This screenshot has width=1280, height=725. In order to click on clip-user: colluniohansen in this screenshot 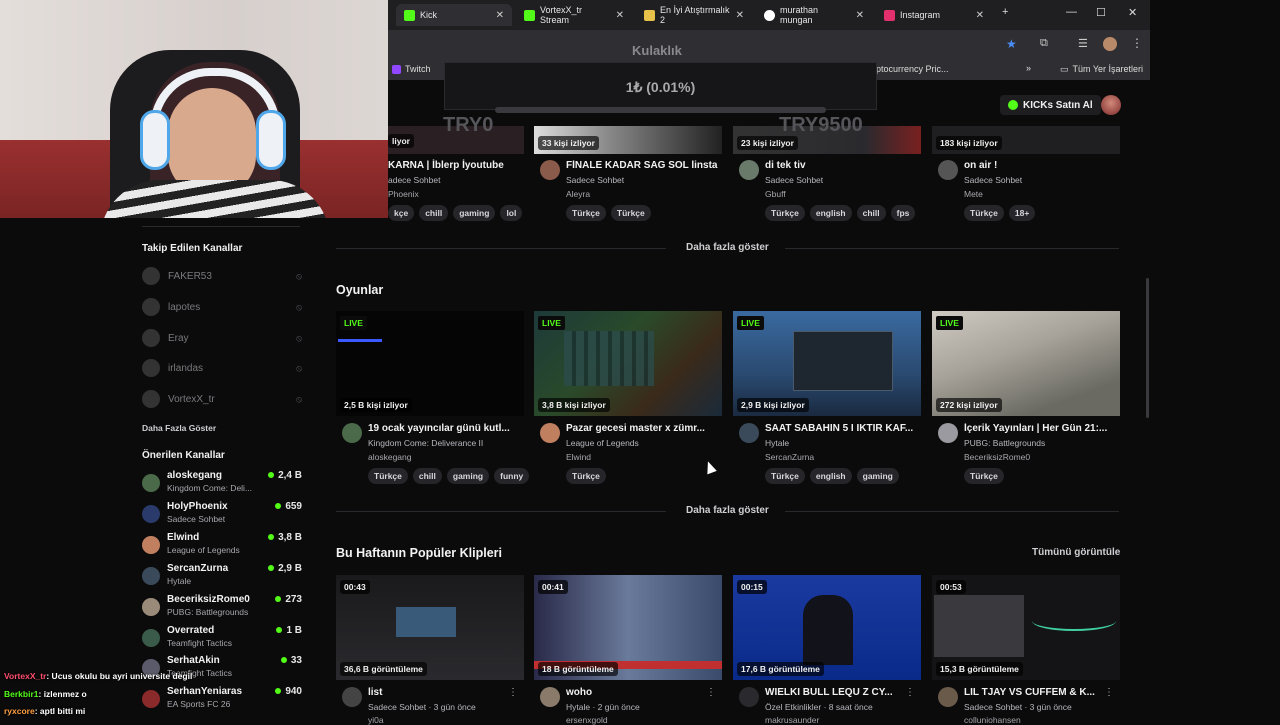, I will do `click(992, 720)`.